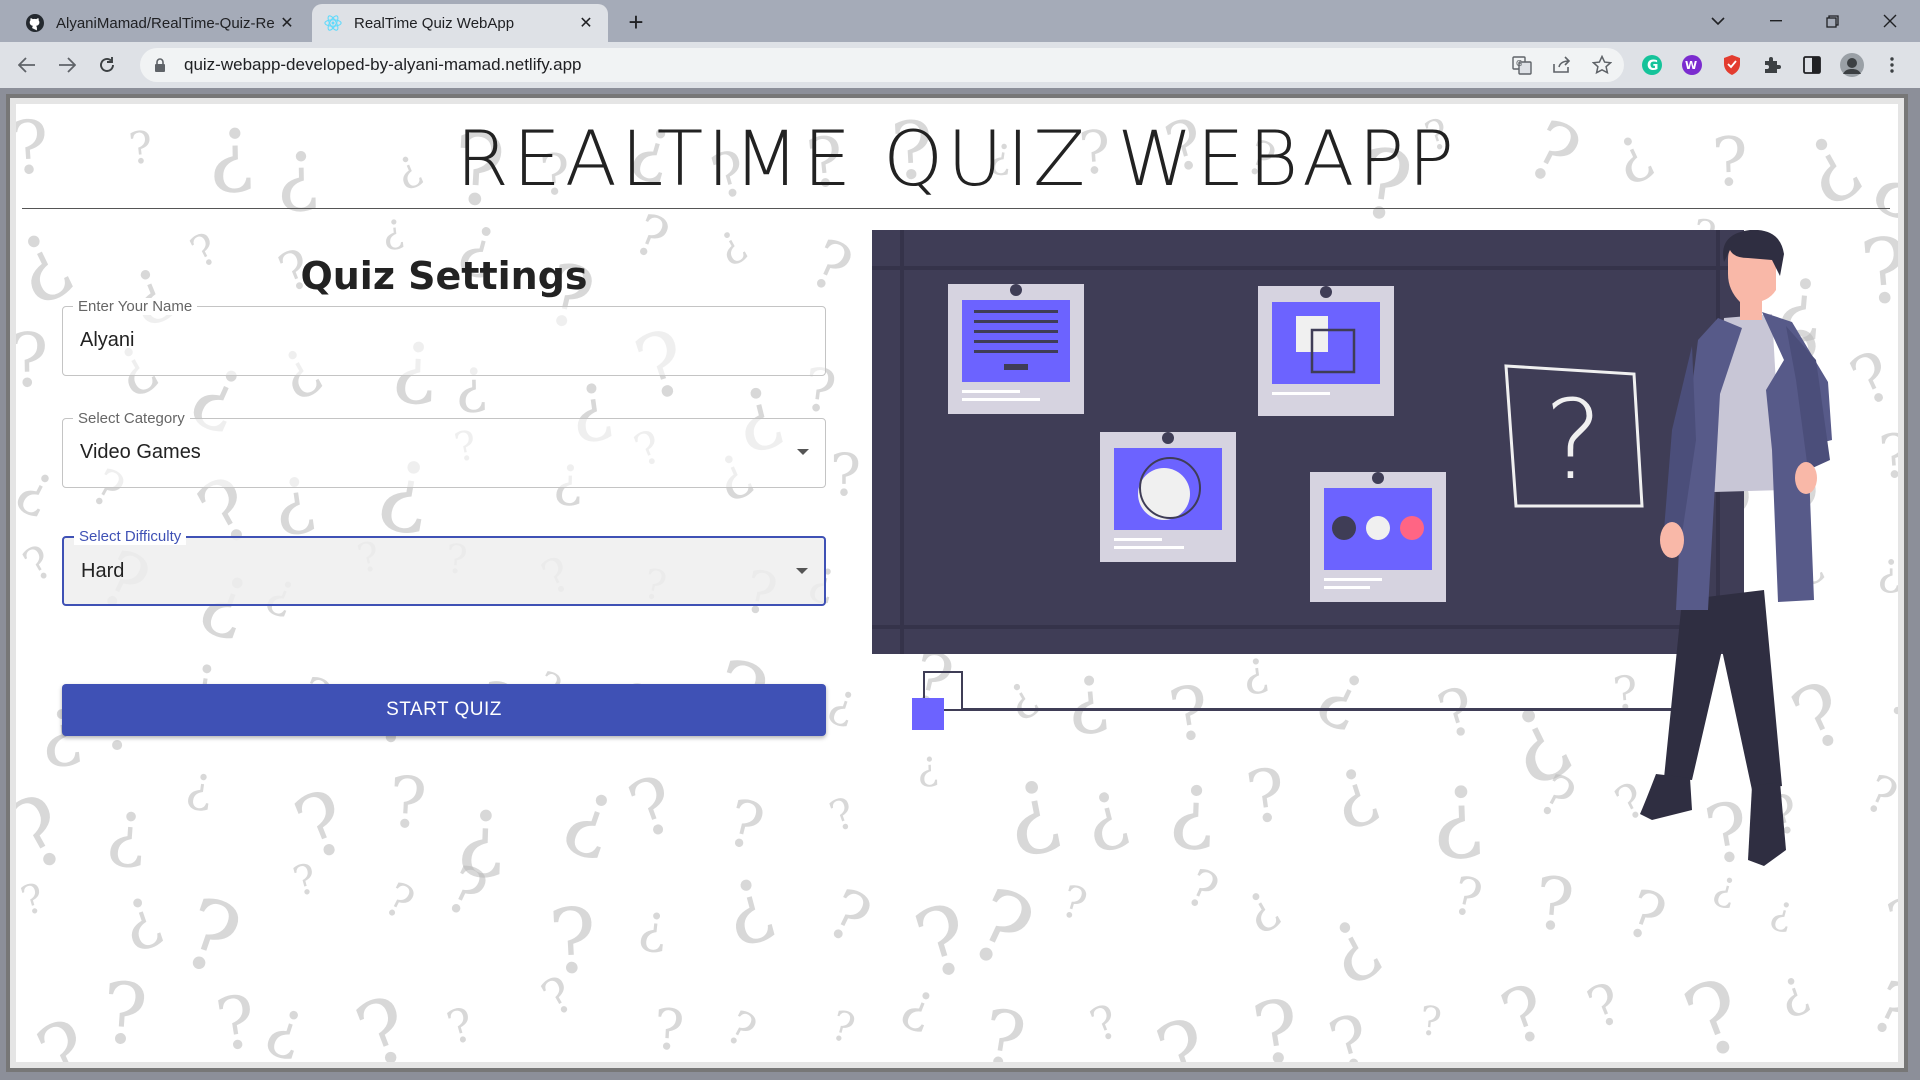  I want to click on name-input: Enter Your Name Alyani, so click(444, 337).